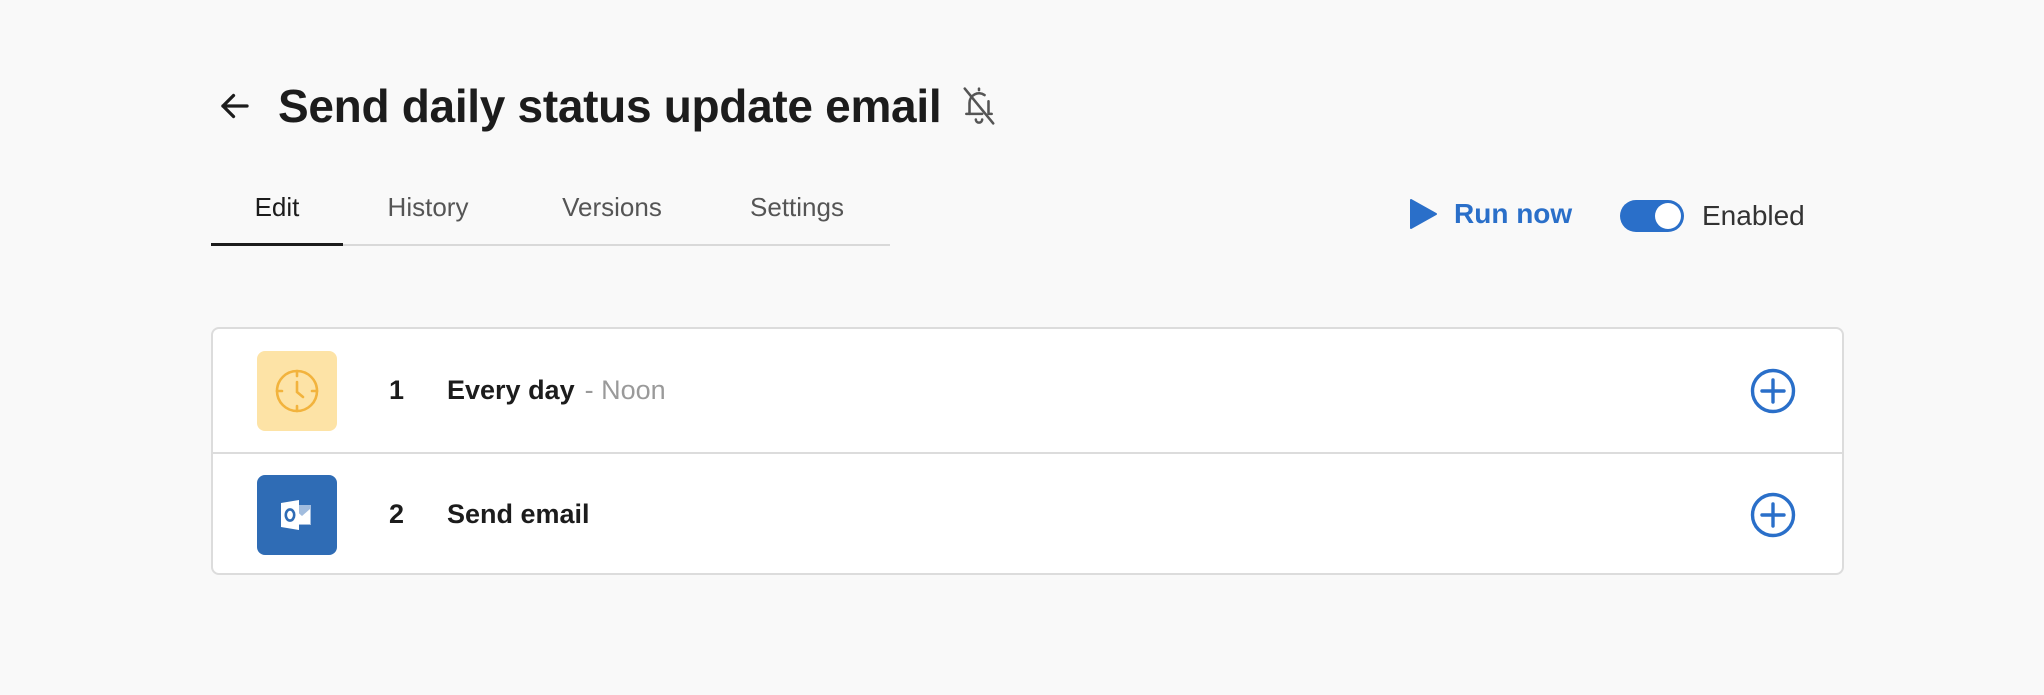 Image resolution: width=2044 pixels, height=695 pixels. I want to click on tab-versions: Versions, so click(612, 212).